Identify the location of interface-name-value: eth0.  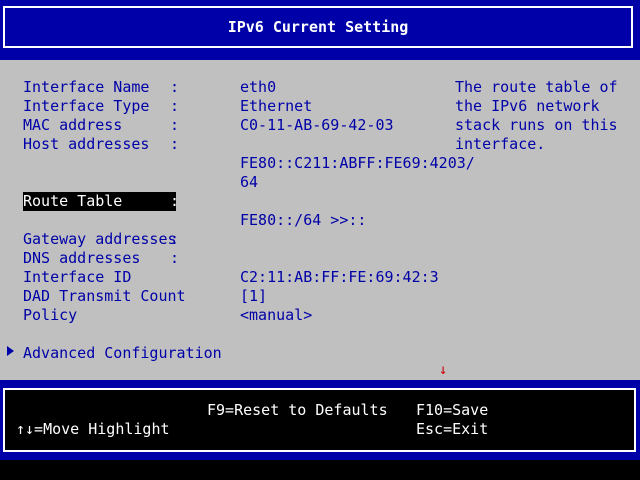
(258, 87).